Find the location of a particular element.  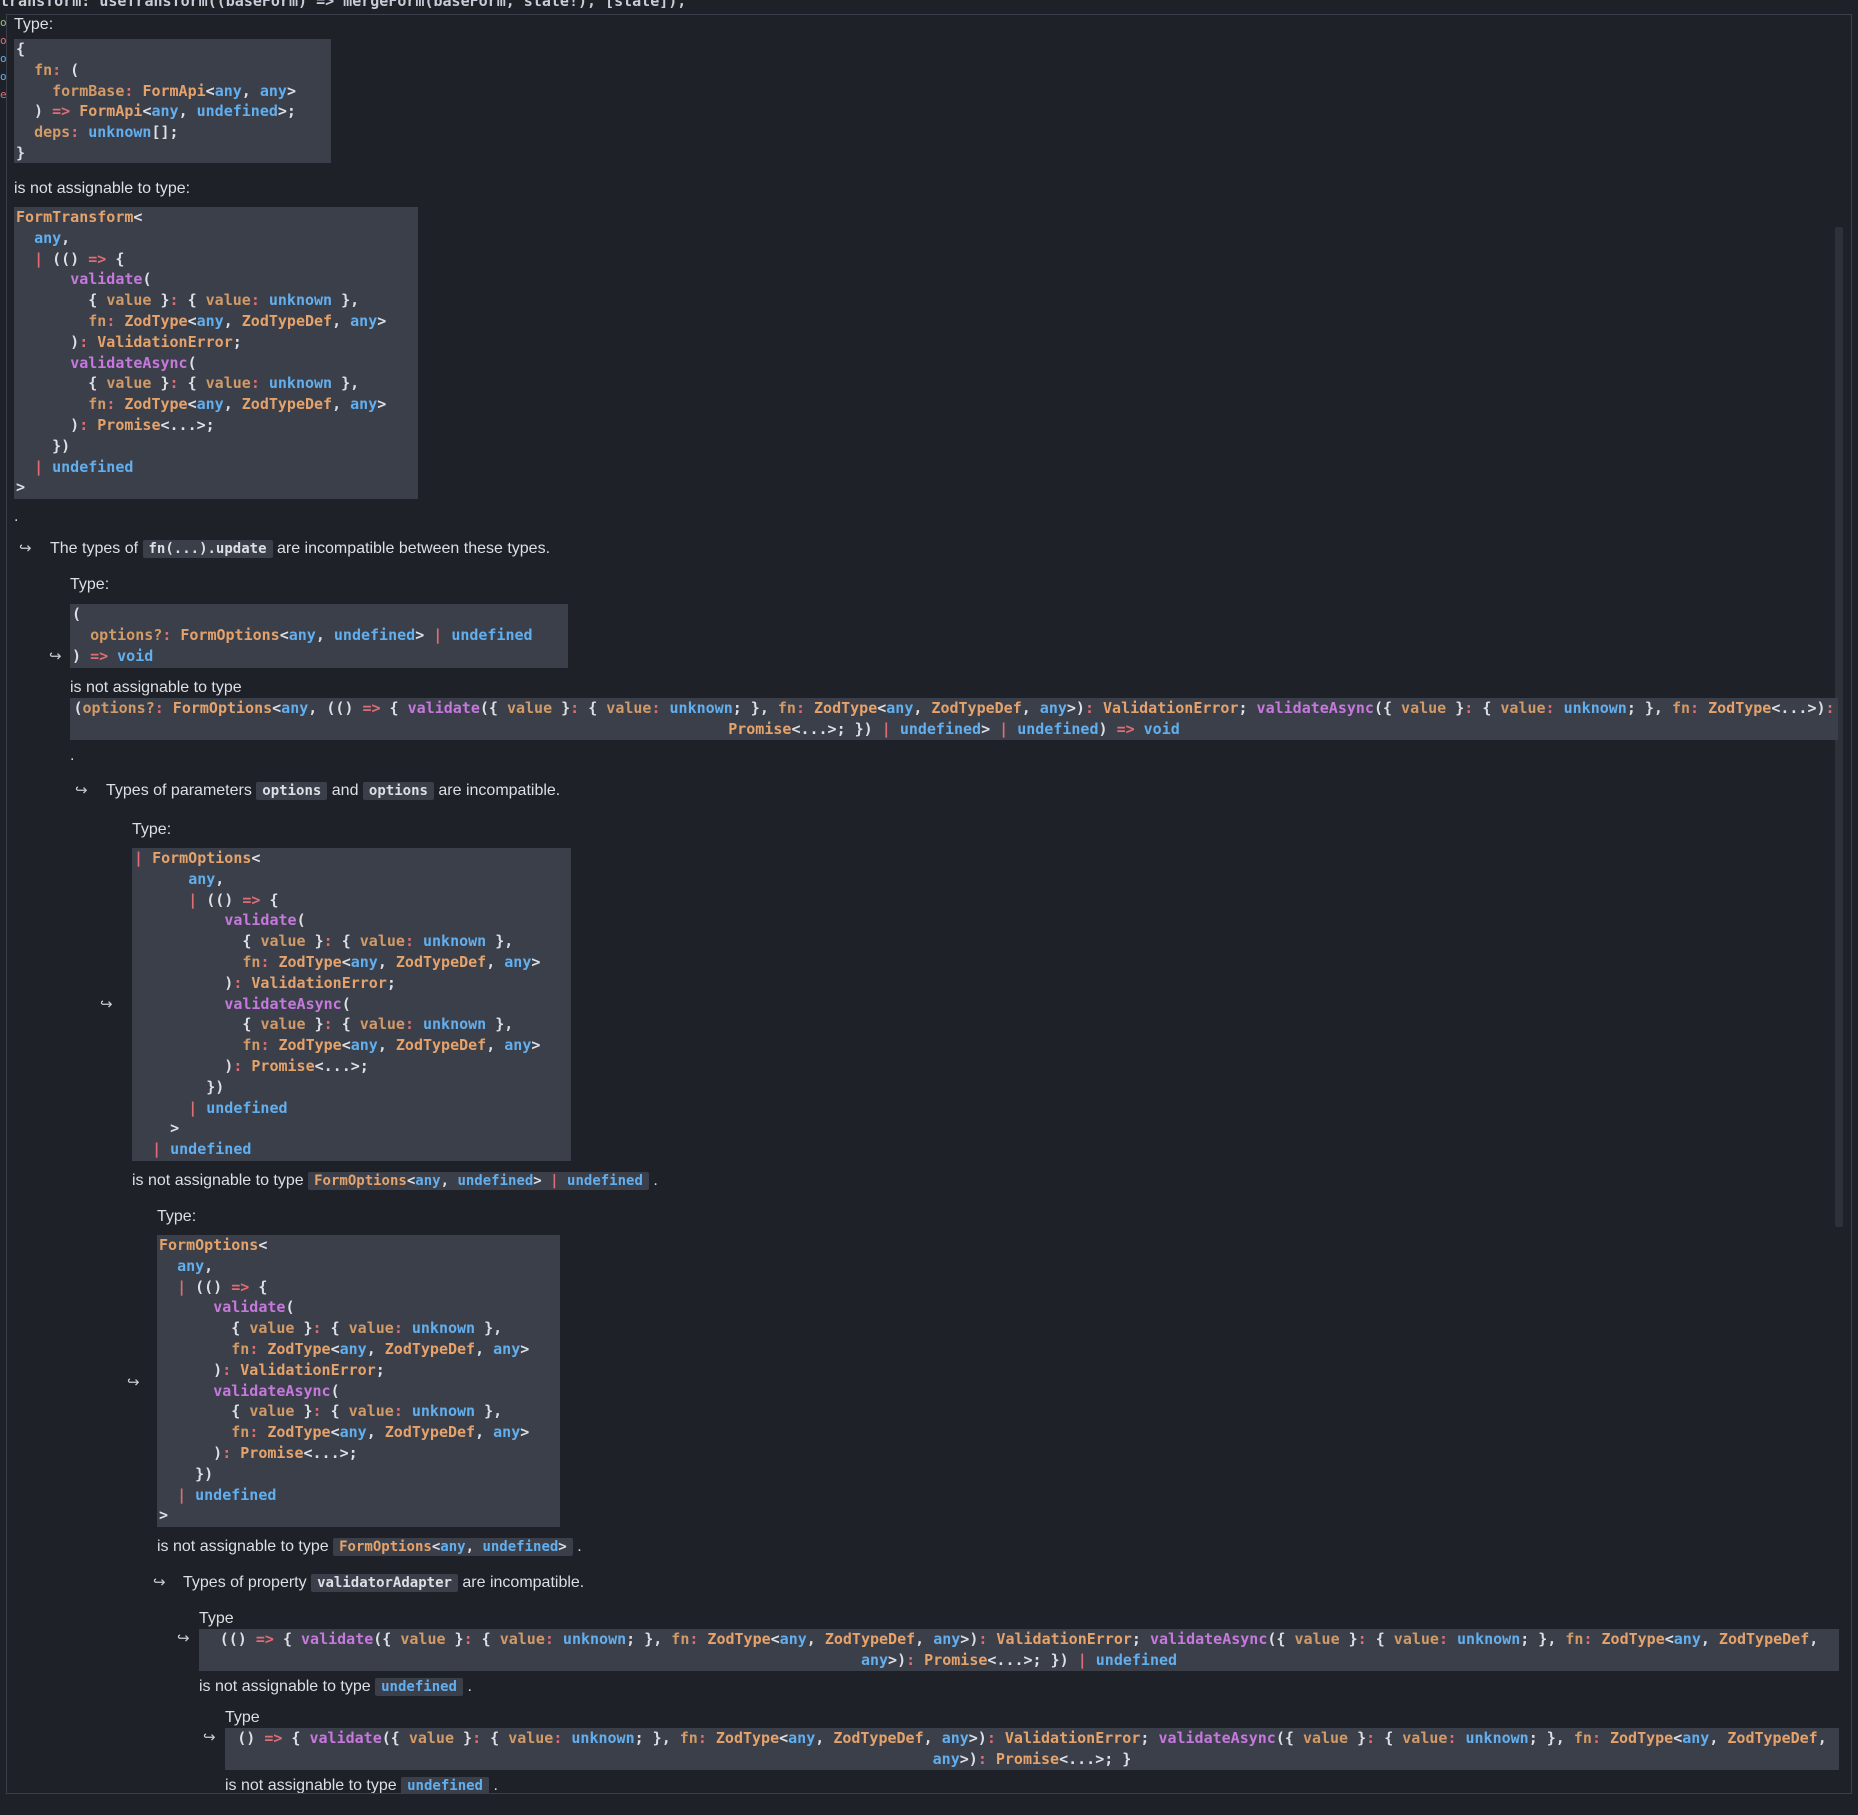

not-assignable-label: is not assignable to type: is located at coordinates (102, 188).